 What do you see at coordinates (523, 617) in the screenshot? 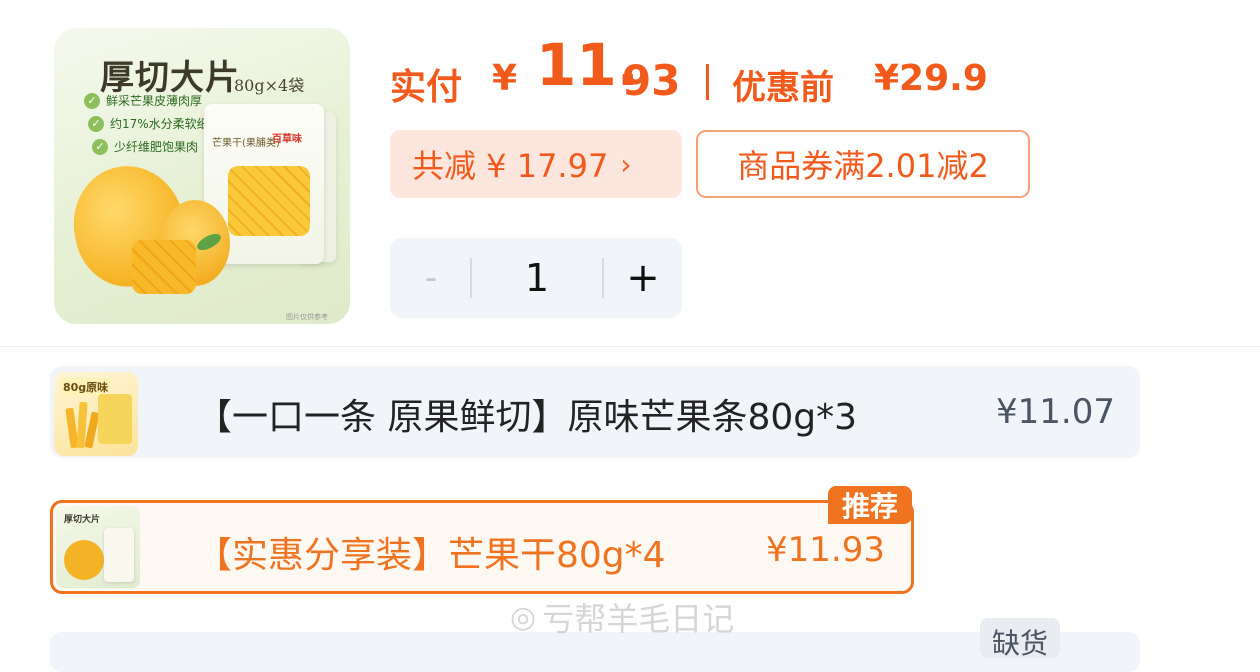
I see `weibo-logo-icon: ◎` at bounding box center [523, 617].